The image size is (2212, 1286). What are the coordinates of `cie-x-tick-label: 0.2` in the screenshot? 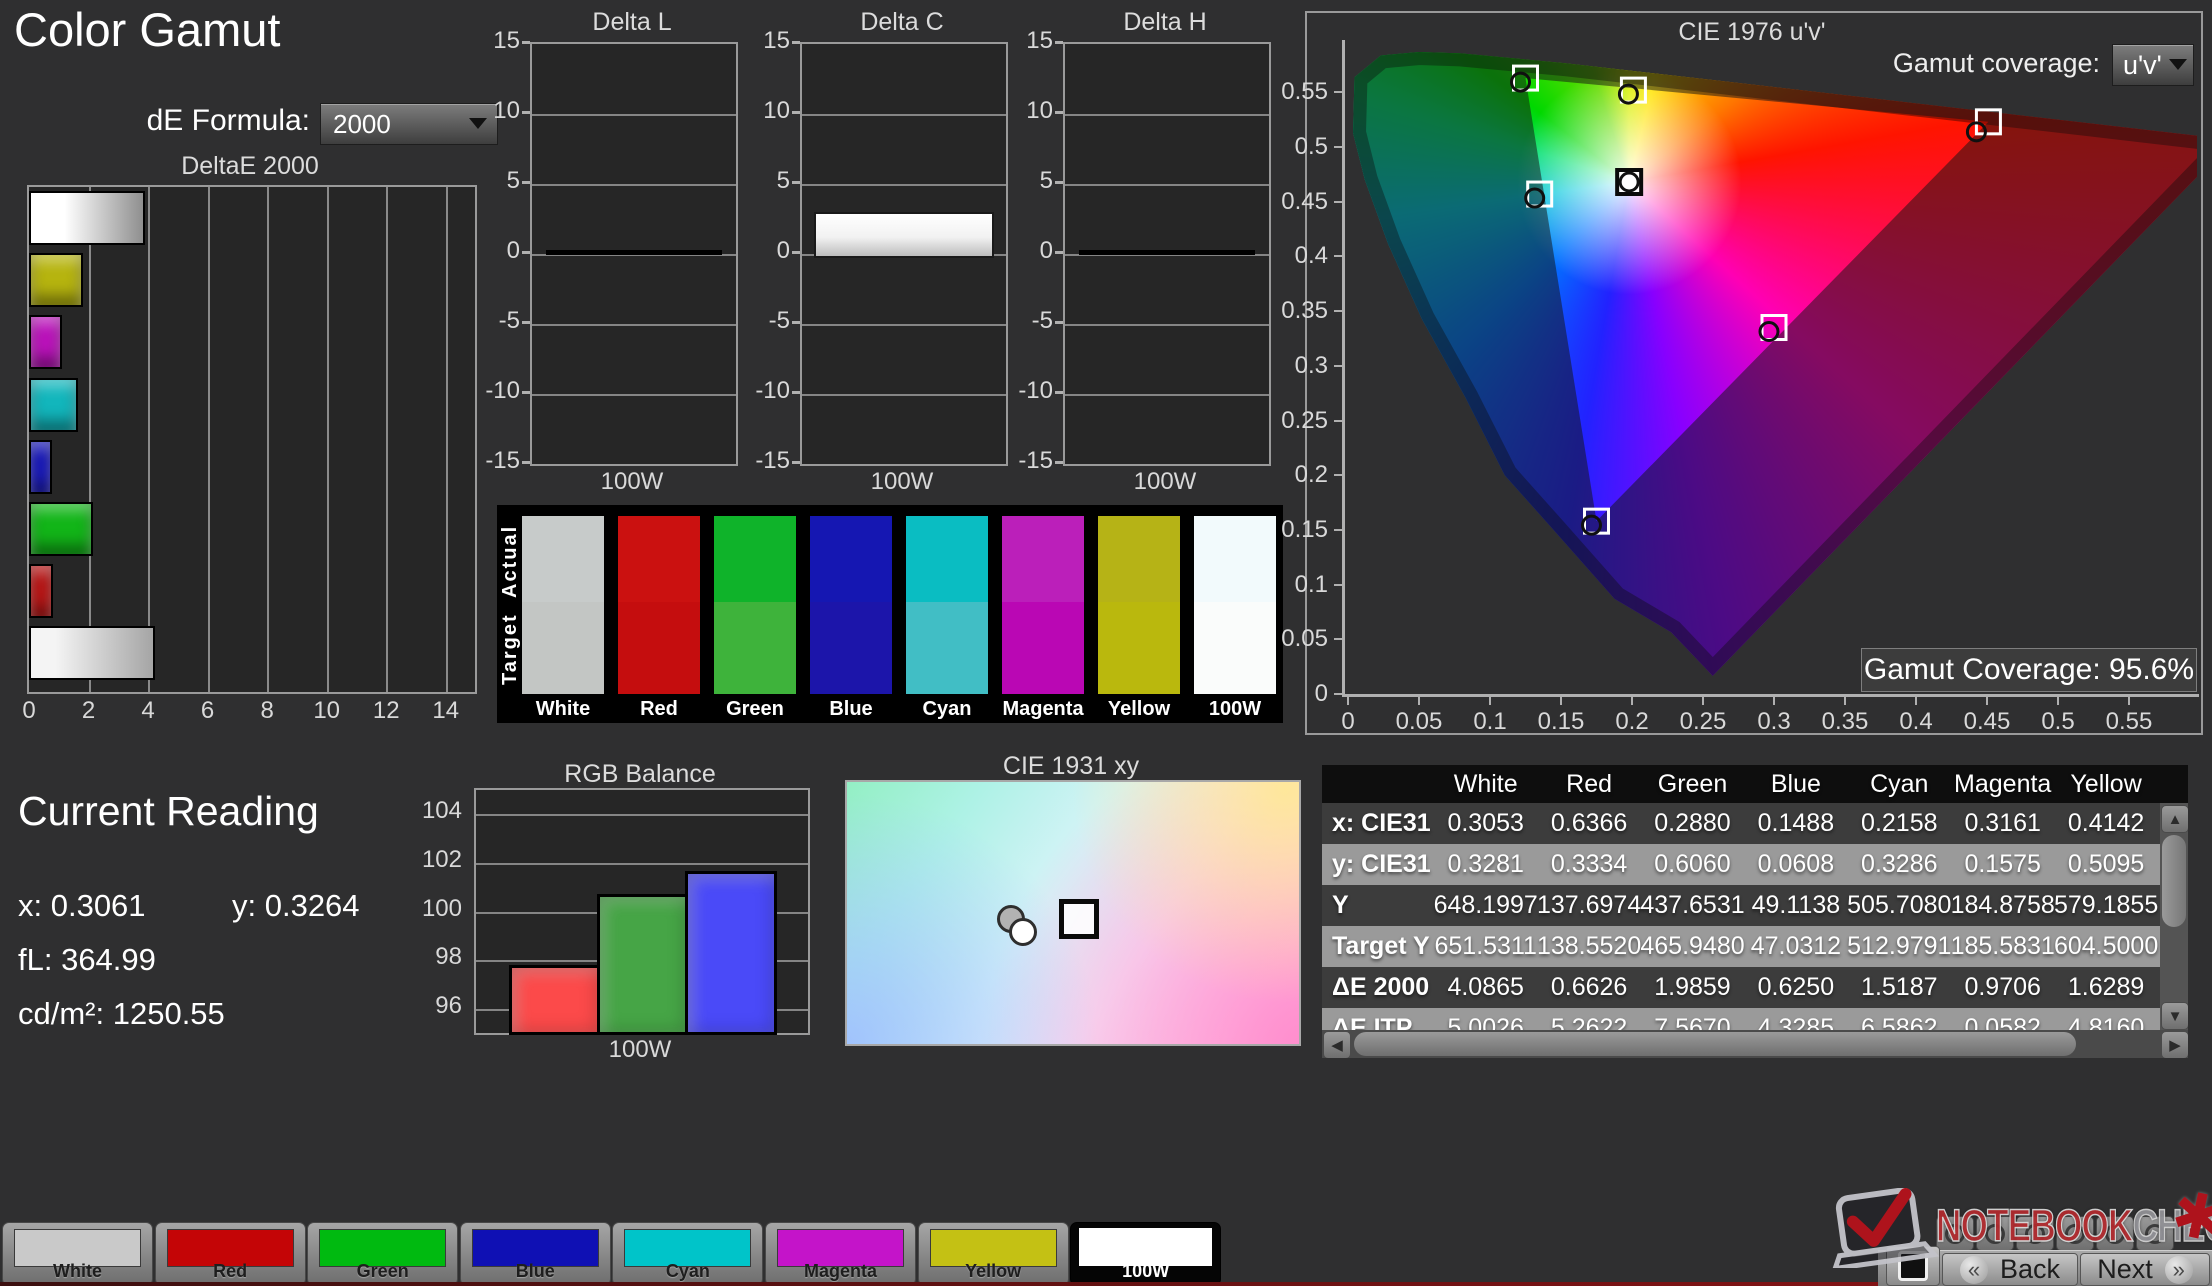 It's located at (1632, 721).